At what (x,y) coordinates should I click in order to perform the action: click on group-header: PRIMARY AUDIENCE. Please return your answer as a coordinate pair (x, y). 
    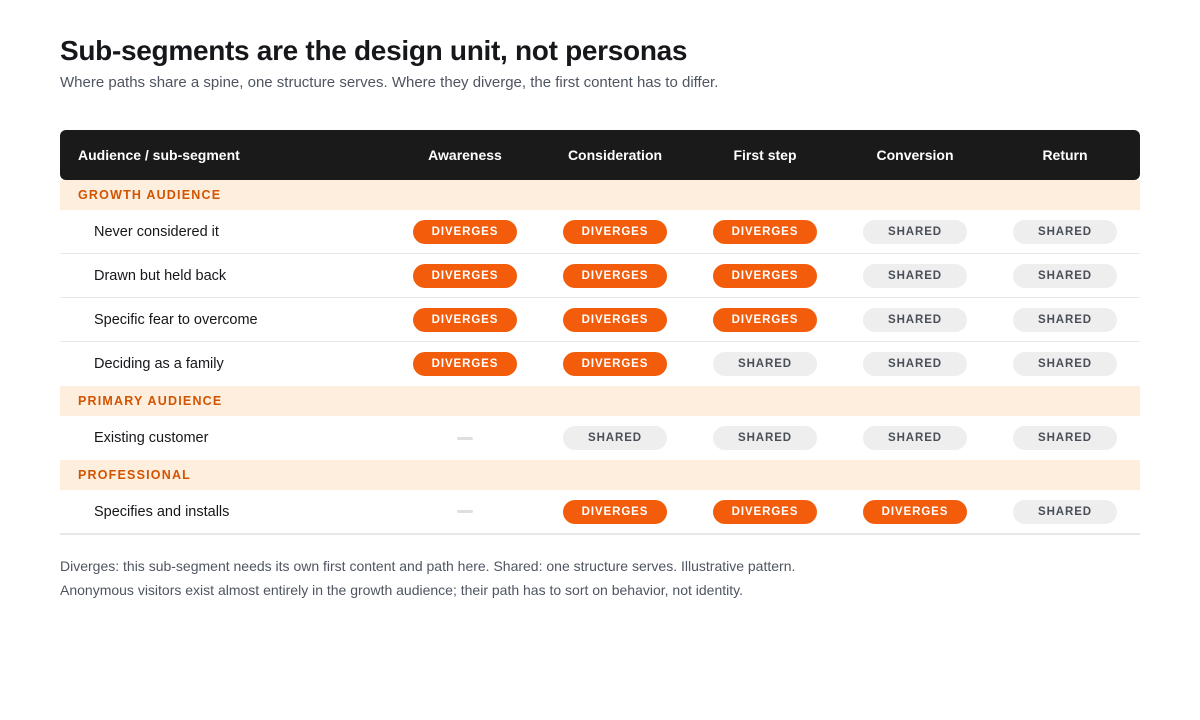
    Looking at the image, I should click on (600, 401).